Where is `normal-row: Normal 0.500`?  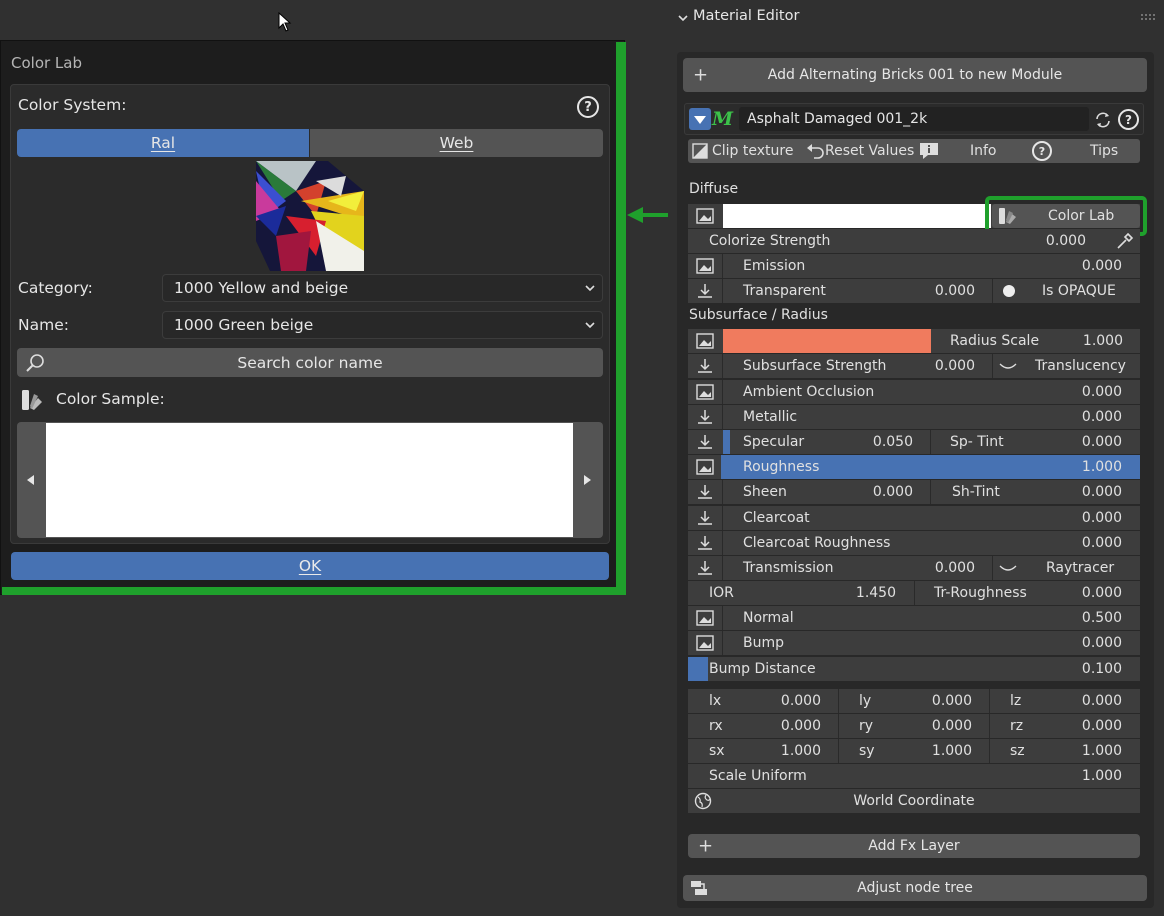 normal-row: Normal 0.500 is located at coordinates (914, 618).